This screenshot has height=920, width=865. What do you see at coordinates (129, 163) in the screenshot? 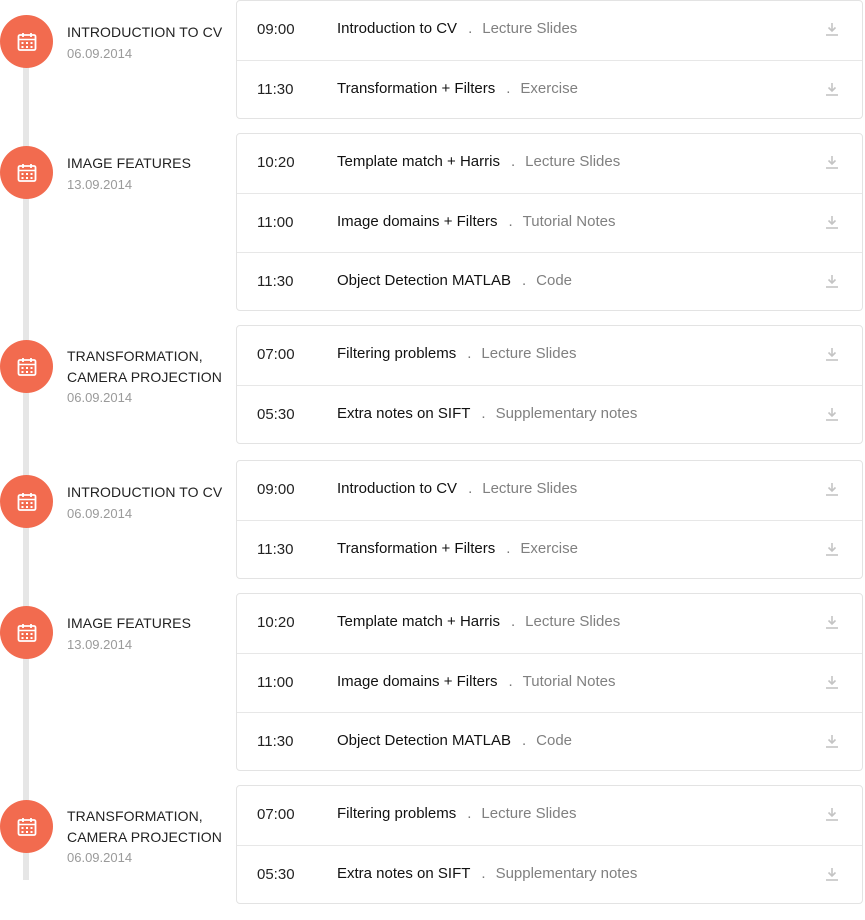
I see `day-title: IMAGE FEATURES` at bounding box center [129, 163].